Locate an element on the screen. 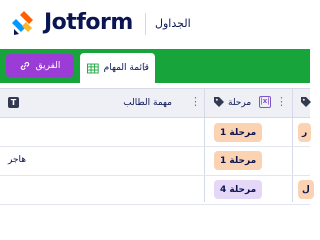 The image size is (320, 240). column-header-label: مرحلة is located at coordinates (240, 103).